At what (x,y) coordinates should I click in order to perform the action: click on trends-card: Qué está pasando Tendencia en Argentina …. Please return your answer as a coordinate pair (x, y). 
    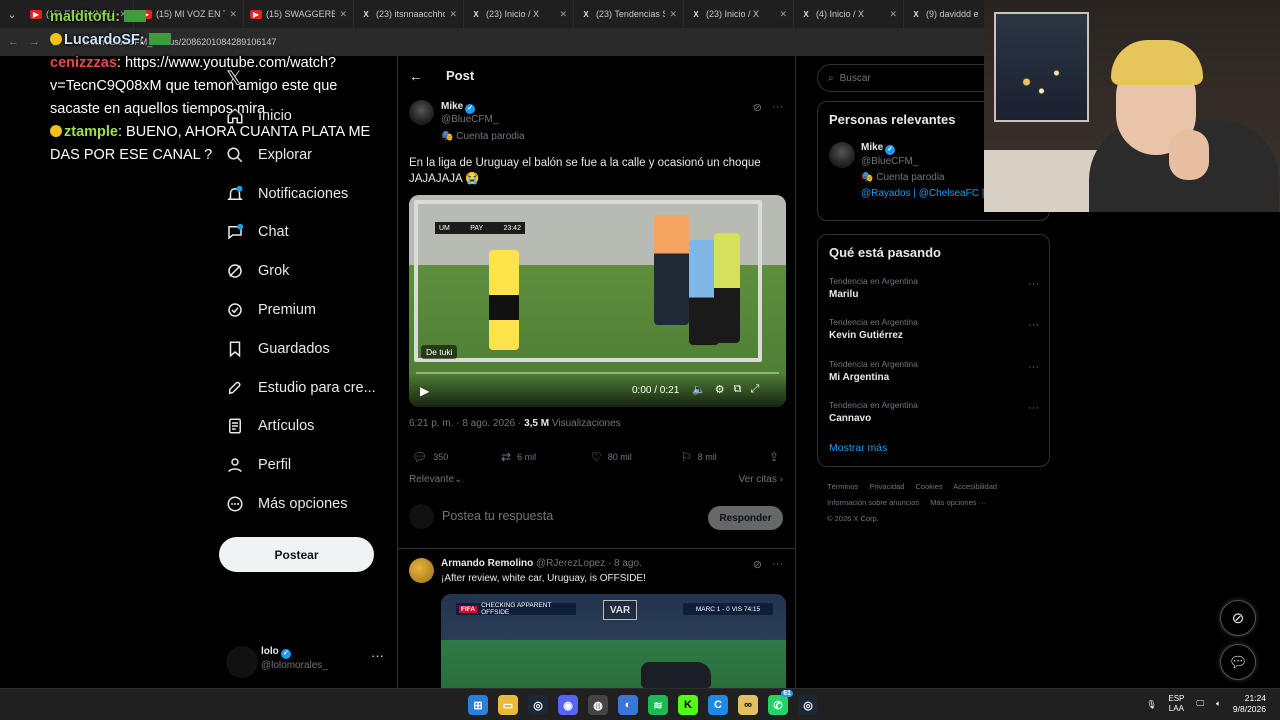
    Looking at the image, I should click on (933, 350).